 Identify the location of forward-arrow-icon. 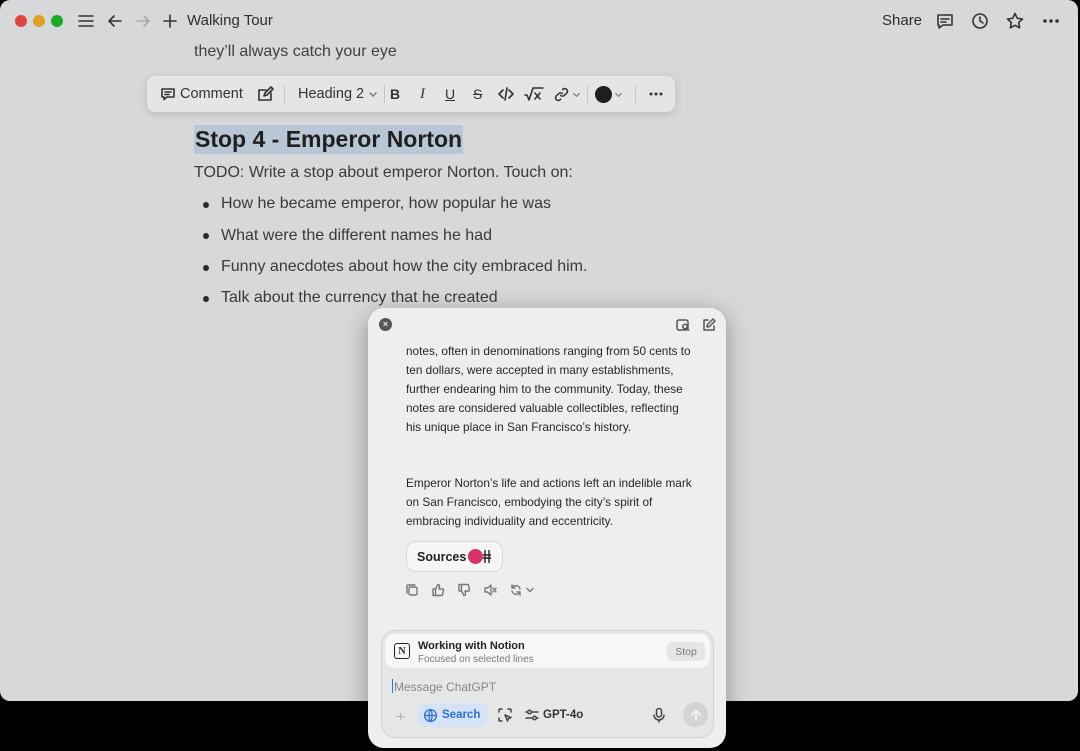
(143, 21).